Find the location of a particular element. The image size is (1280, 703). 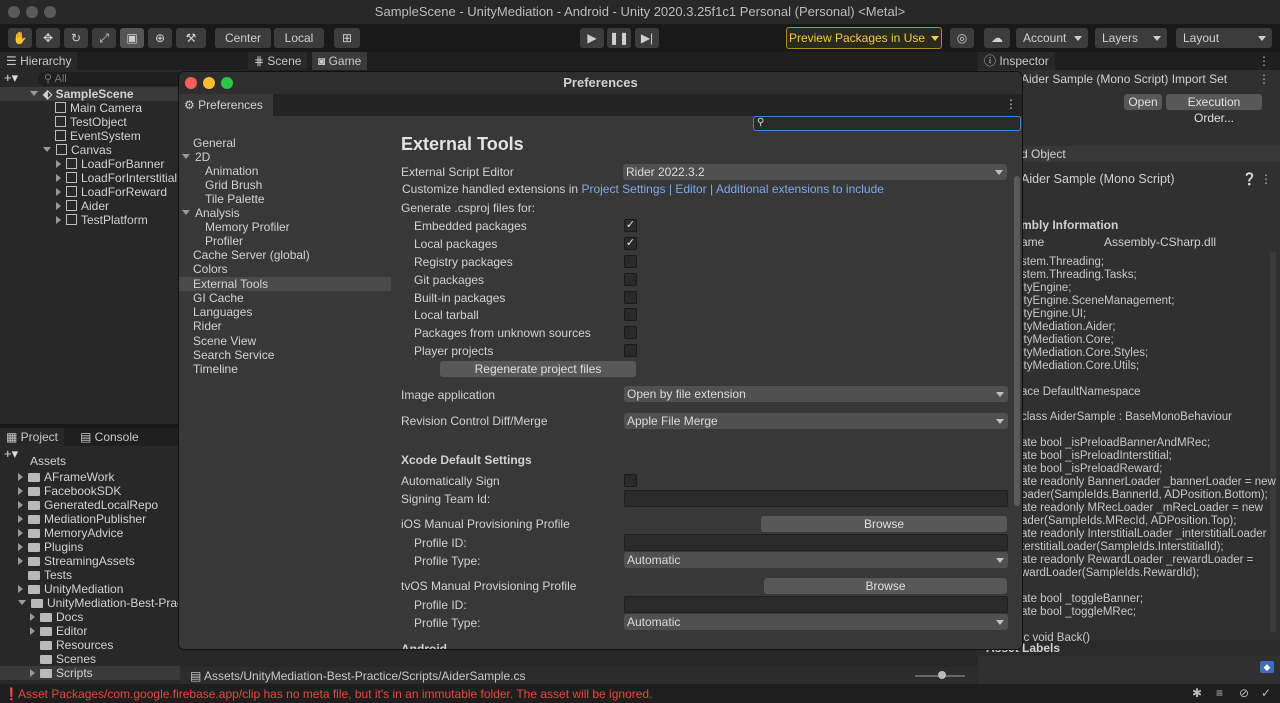

inspector-menu-icon: ⋮ is located at coordinates (1264, 61).